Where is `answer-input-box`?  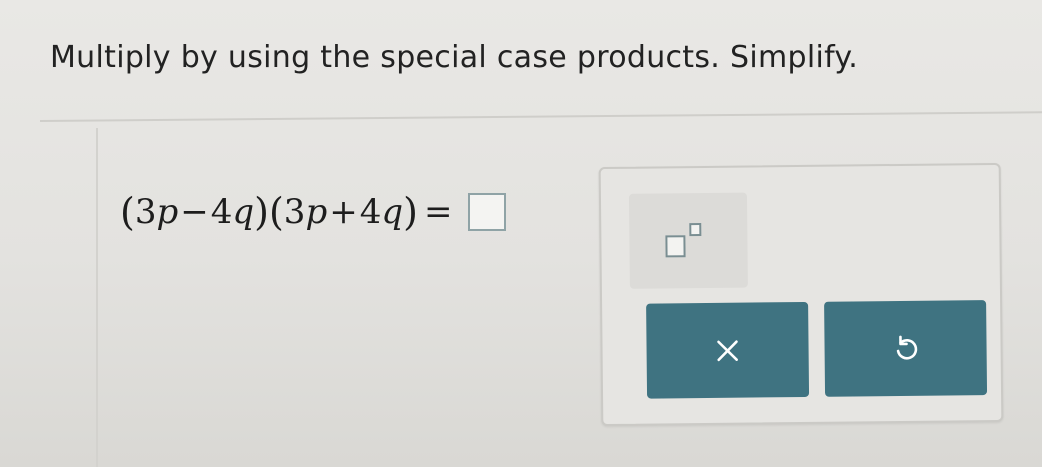 answer-input-box is located at coordinates (487, 212).